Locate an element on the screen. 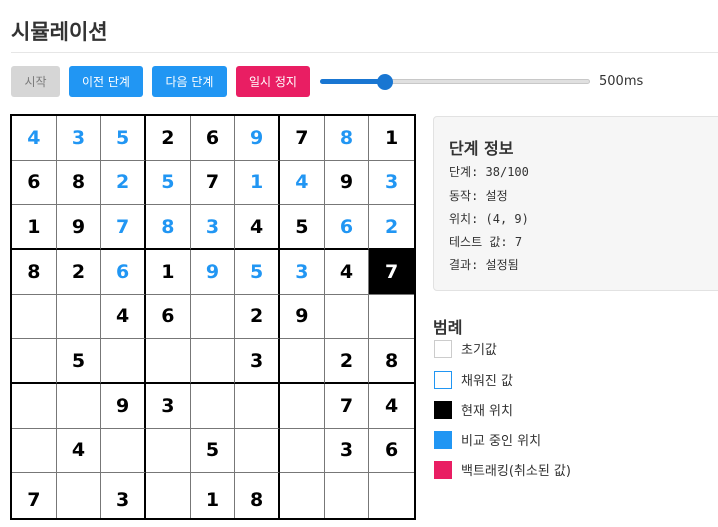  start-button: 시작 is located at coordinates (35, 81).